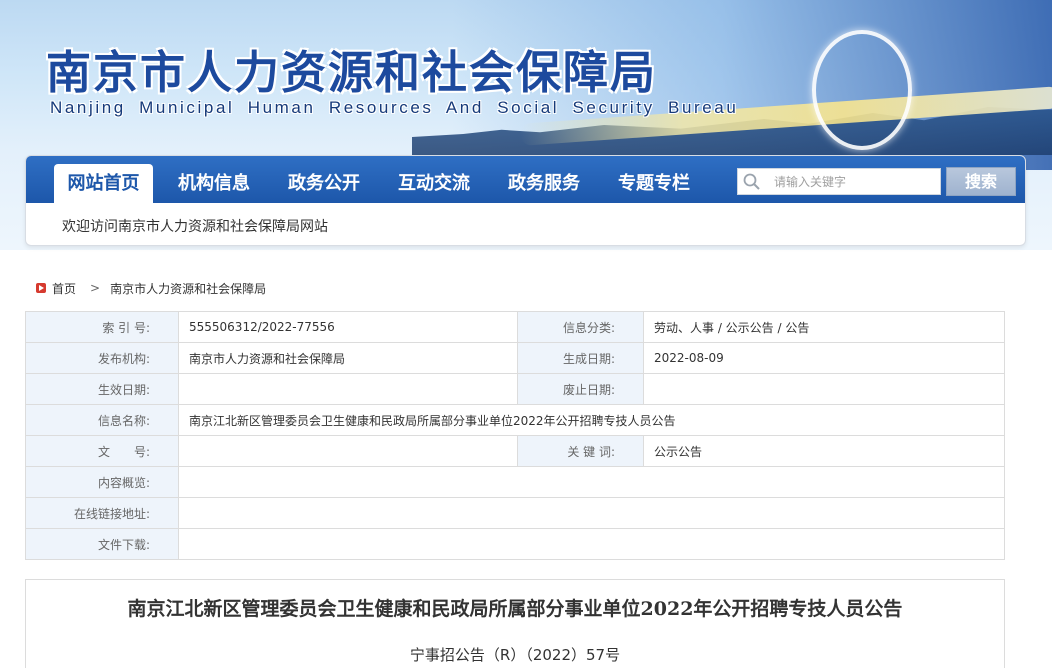  Describe the element at coordinates (591, 513) in the screenshot. I see `online-link-value` at that location.